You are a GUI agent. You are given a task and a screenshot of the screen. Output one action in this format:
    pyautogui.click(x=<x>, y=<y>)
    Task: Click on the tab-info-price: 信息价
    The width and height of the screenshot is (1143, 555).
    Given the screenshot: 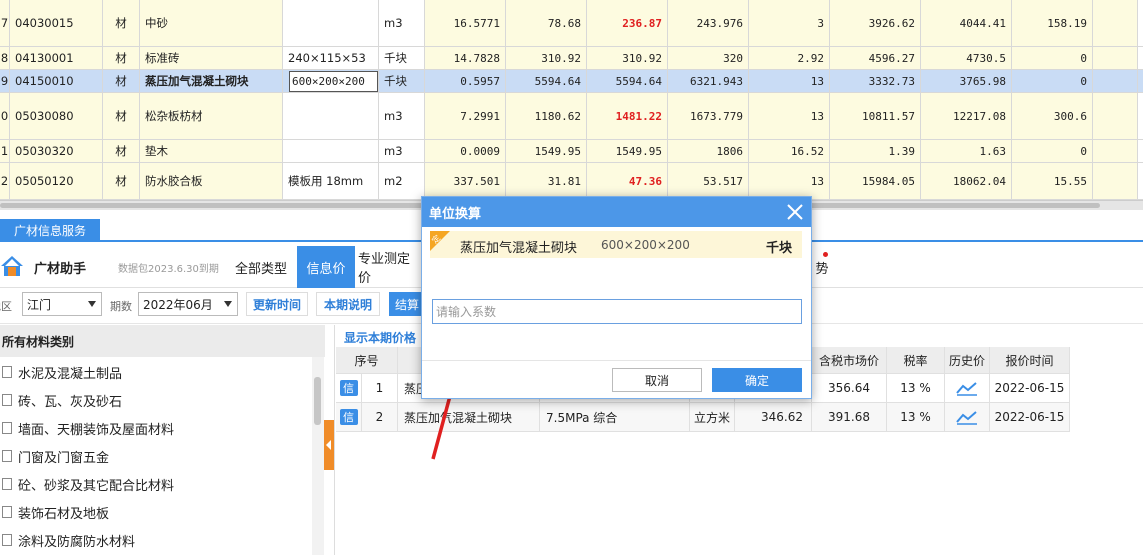 What is the action you would take?
    pyautogui.click(x=326, y=267)
    